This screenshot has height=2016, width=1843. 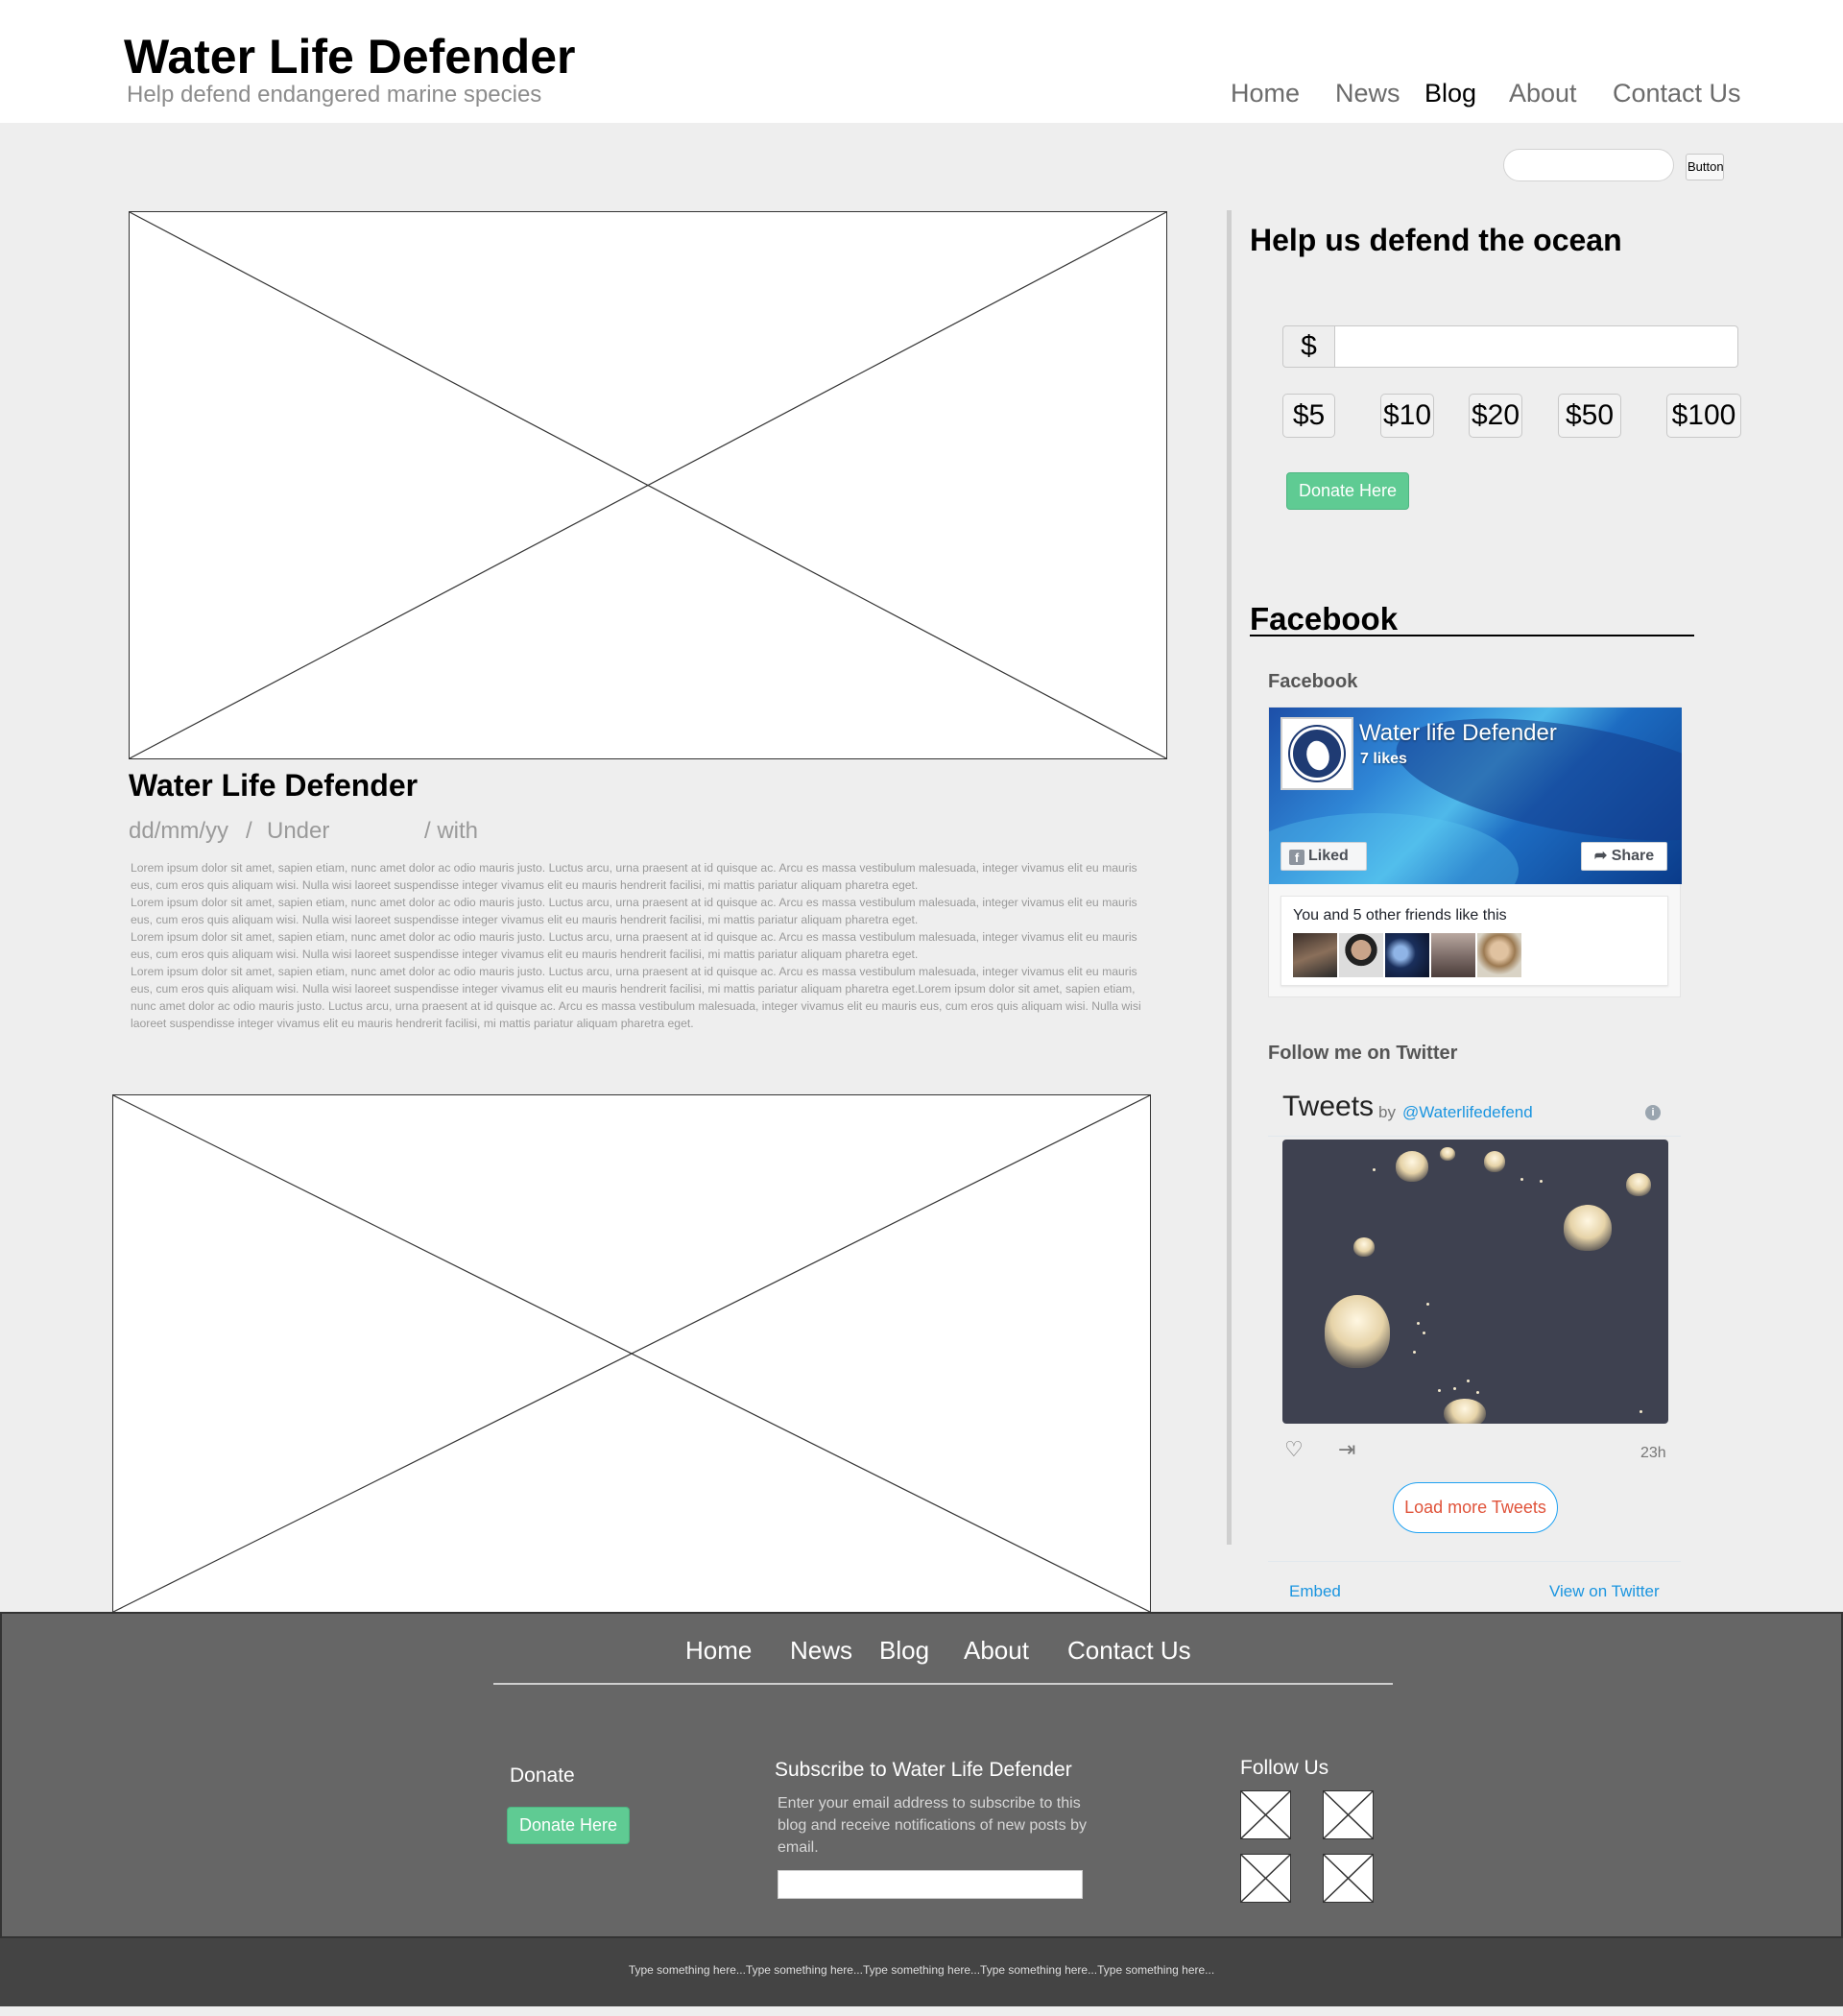 What do you see at coordinates (1296, 857) in the screenshot?
I see `facebook-f-icon: f` at bounding box center [1296, 857].